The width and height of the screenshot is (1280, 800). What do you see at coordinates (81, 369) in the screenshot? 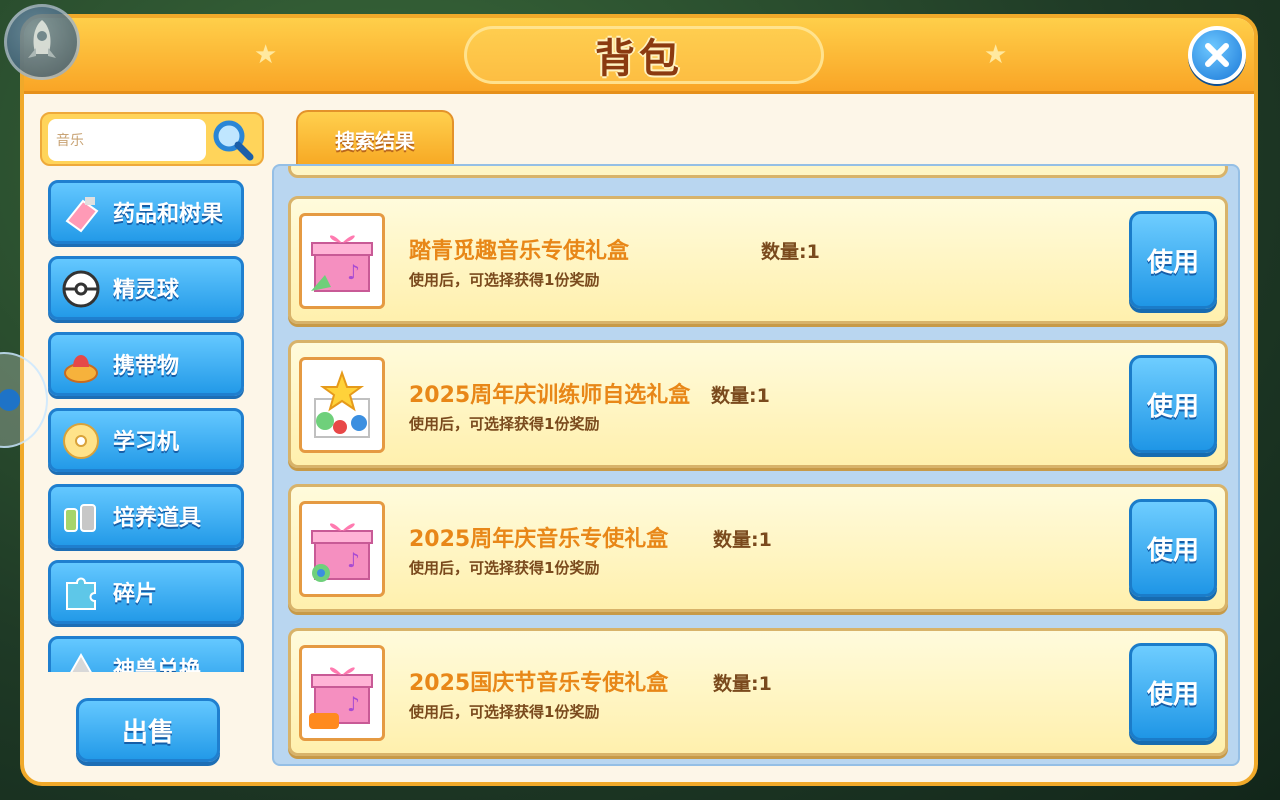
I see `held-item-icon` at bounding box center [81, 369].